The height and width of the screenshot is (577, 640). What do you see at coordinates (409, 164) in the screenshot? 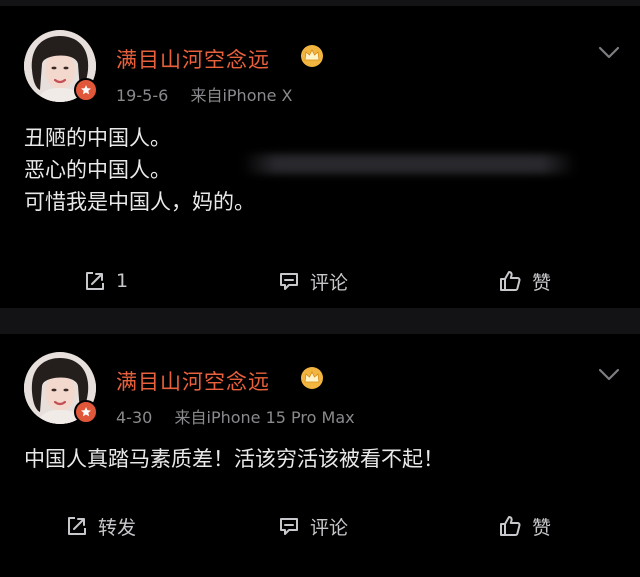
I see `blurred-region` at bounding box center [409, 164].